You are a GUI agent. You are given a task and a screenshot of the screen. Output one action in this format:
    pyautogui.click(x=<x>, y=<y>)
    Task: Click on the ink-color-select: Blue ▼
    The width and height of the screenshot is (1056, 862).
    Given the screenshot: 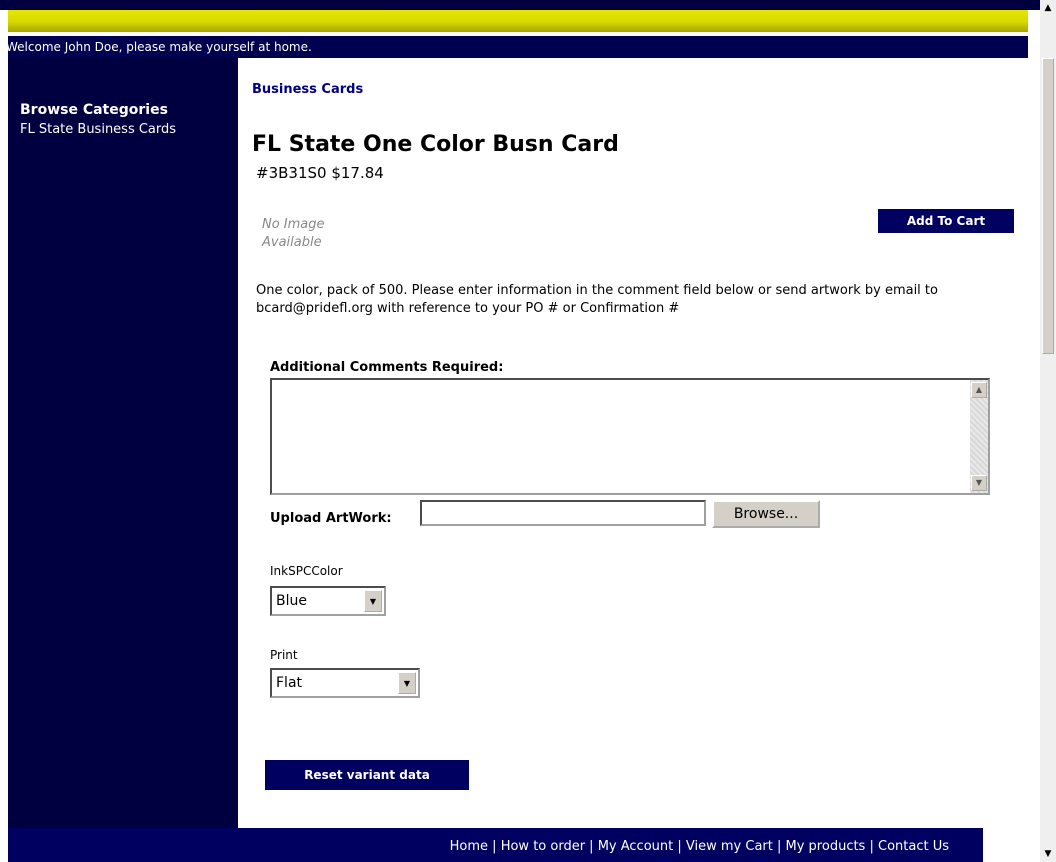 What is the action you would take?
    pyautogui.click(x=328, y=601)
    